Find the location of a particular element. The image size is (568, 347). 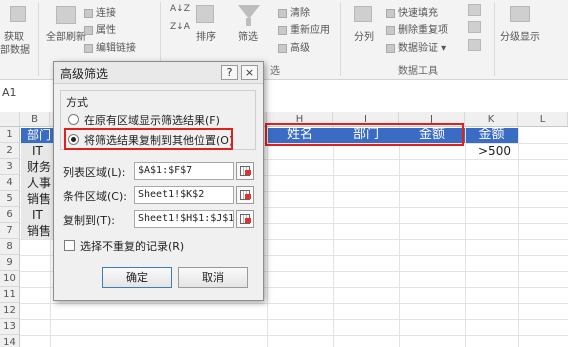

flash-fill-label: 快速填充 is located at coordinates (418, 13).